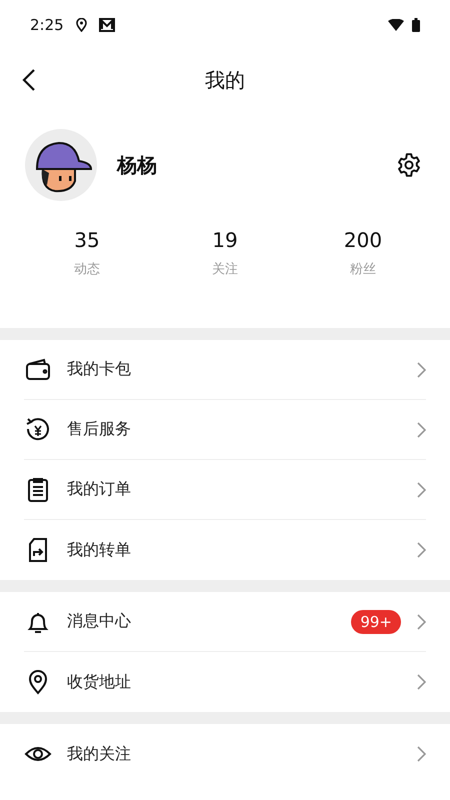 This screenshot has height=800, width=450. I want to click on menu-label: 售后服务, so click(99, 429).